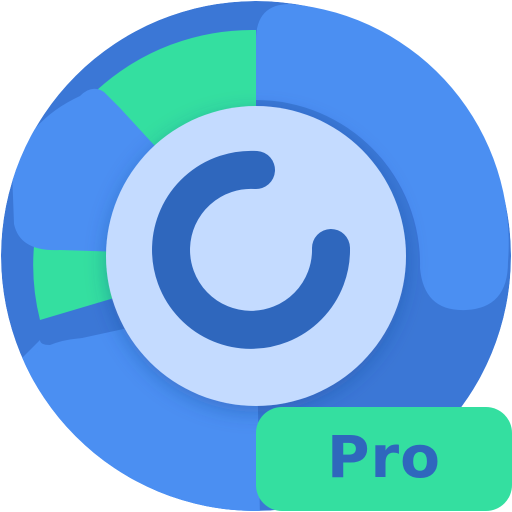 This screenshot has height=512, width=512. I want to click on pro-badge: Pro, so click(384, 459).